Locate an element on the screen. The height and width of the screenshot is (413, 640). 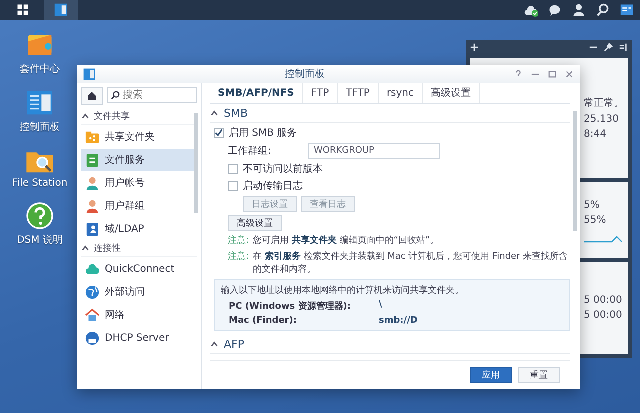
status-value: 8:44 is located at coordinates (596, 134).